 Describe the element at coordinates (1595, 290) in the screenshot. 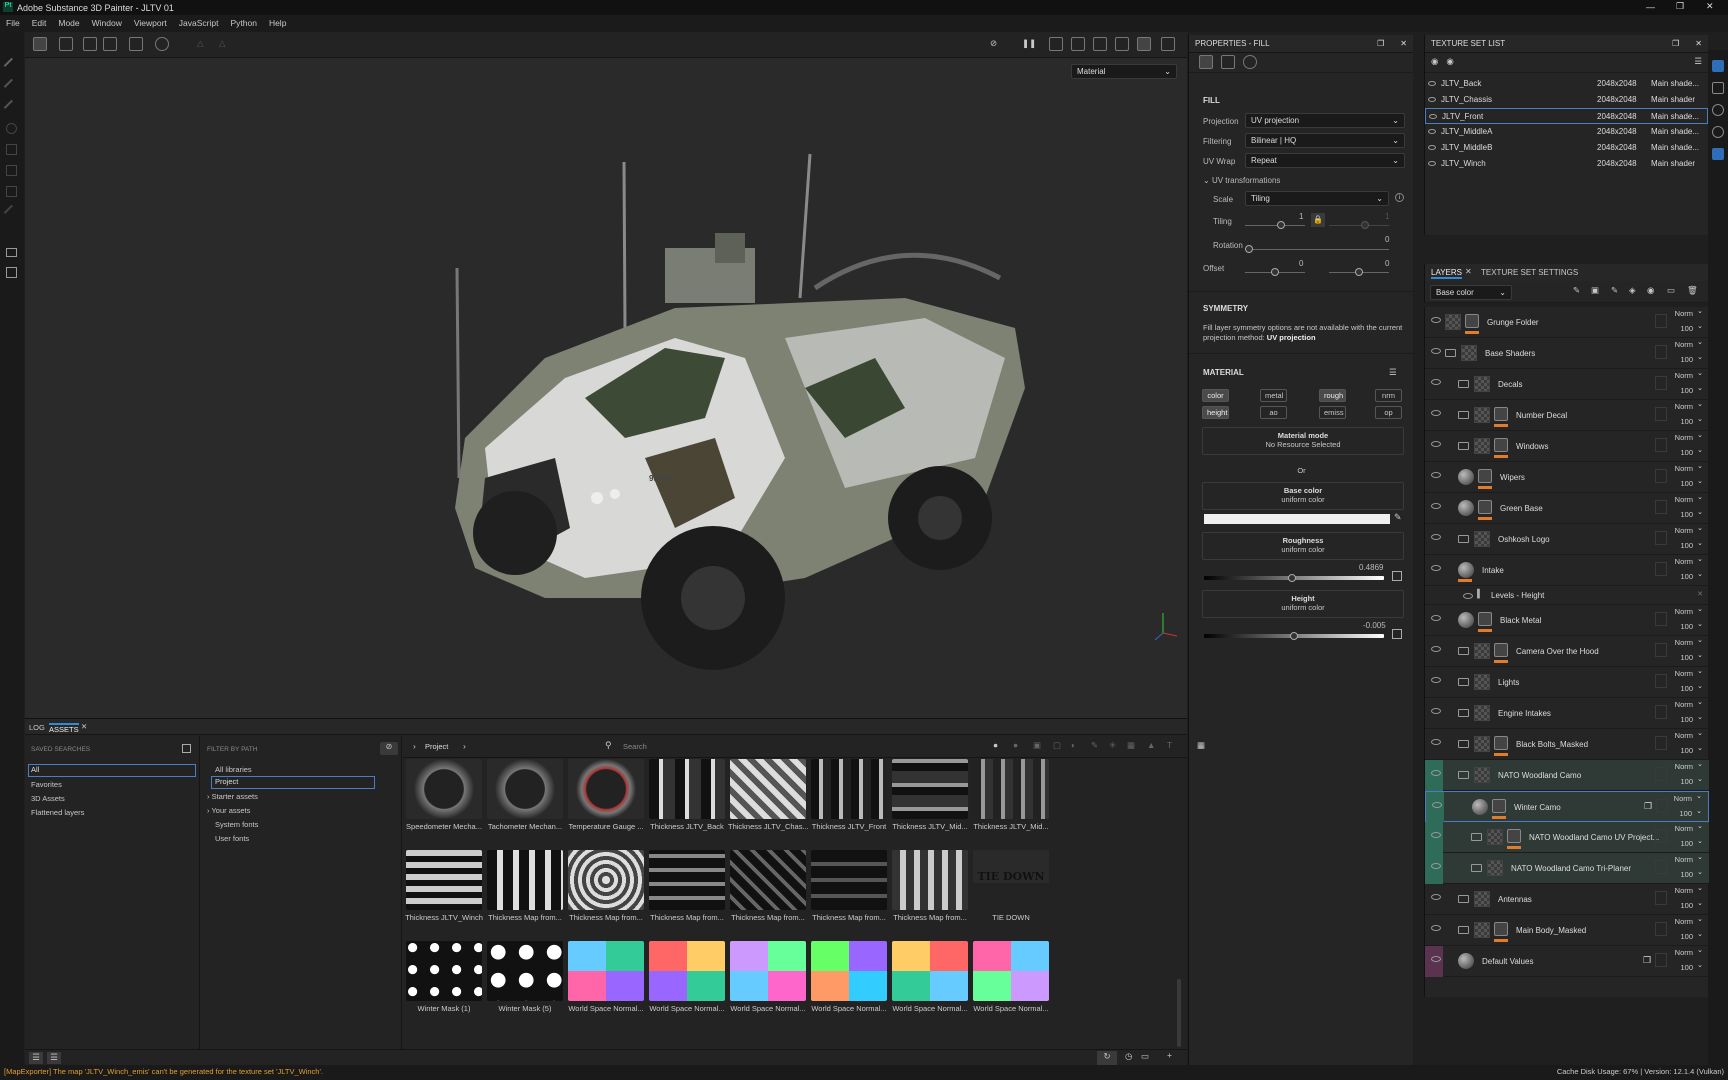

I see `add-mask-icon: ▣` at that location.